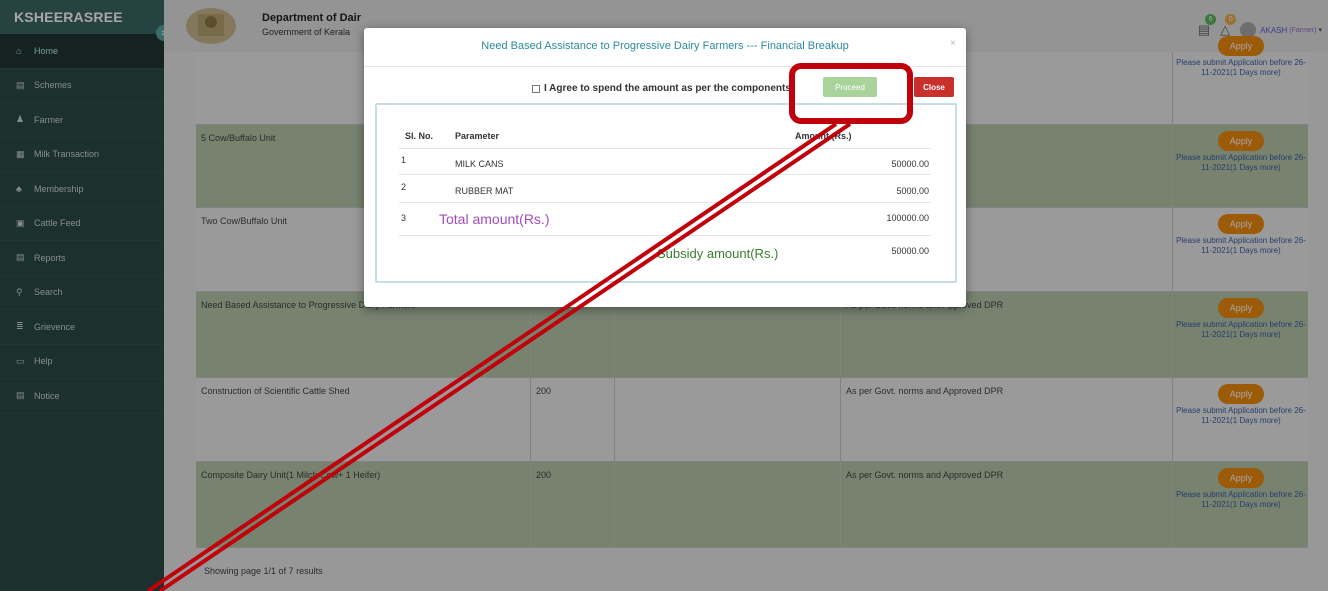 Image resolution: width=1328 pixels, height=591 pixels. I want to click on subsidy-label: Subsidy amount(Rs.), so click(718, 253).